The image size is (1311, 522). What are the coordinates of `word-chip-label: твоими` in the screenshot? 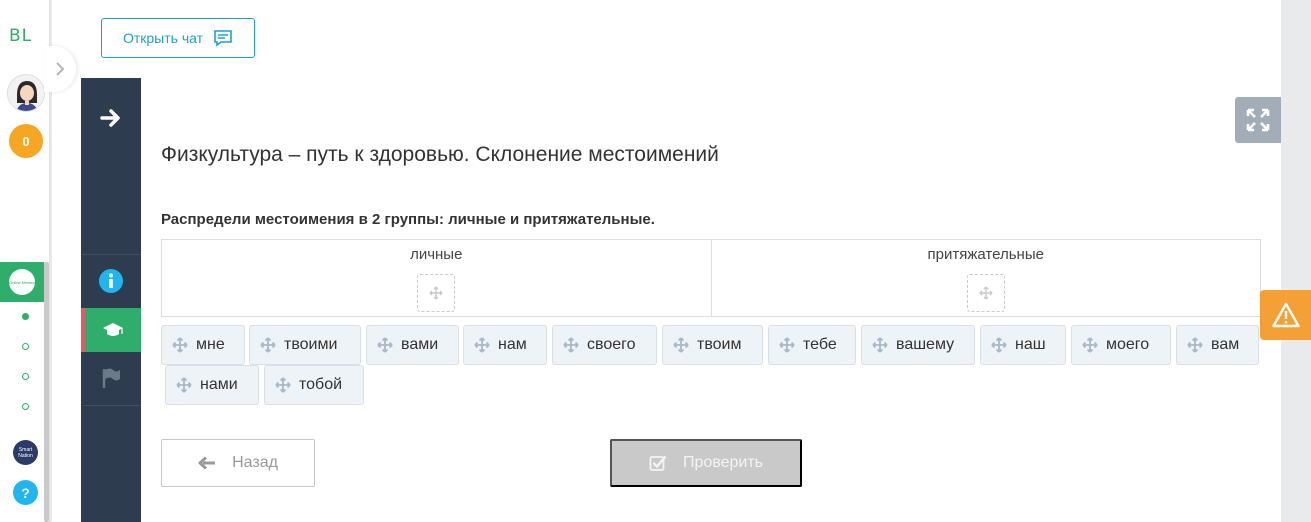 It's located at (311, 344).